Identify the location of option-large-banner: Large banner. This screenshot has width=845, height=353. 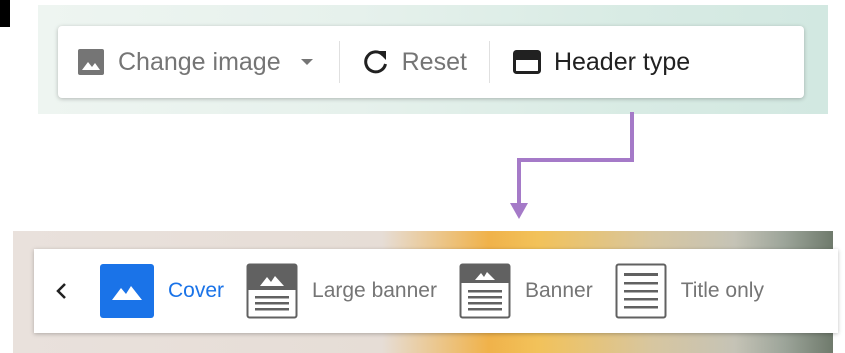
(341, 291).